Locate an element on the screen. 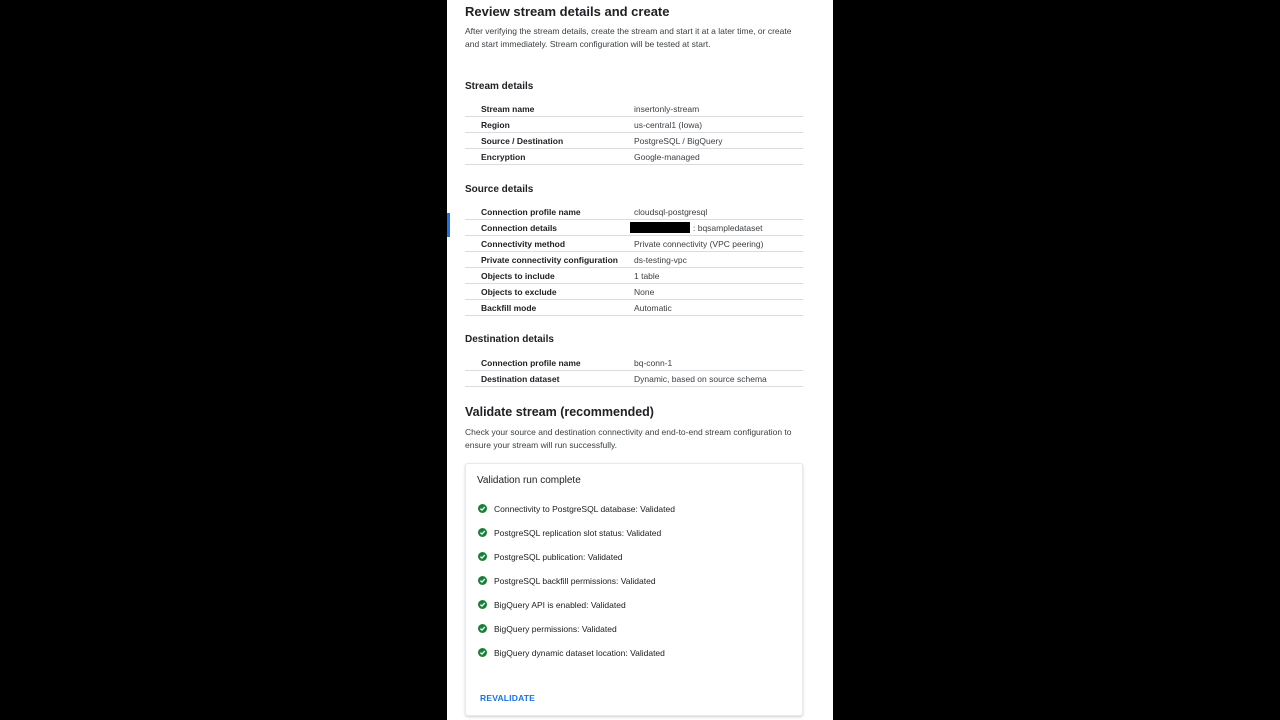  list-item: PostgreSQL publication: Validated is located at coordinates (638, 563).